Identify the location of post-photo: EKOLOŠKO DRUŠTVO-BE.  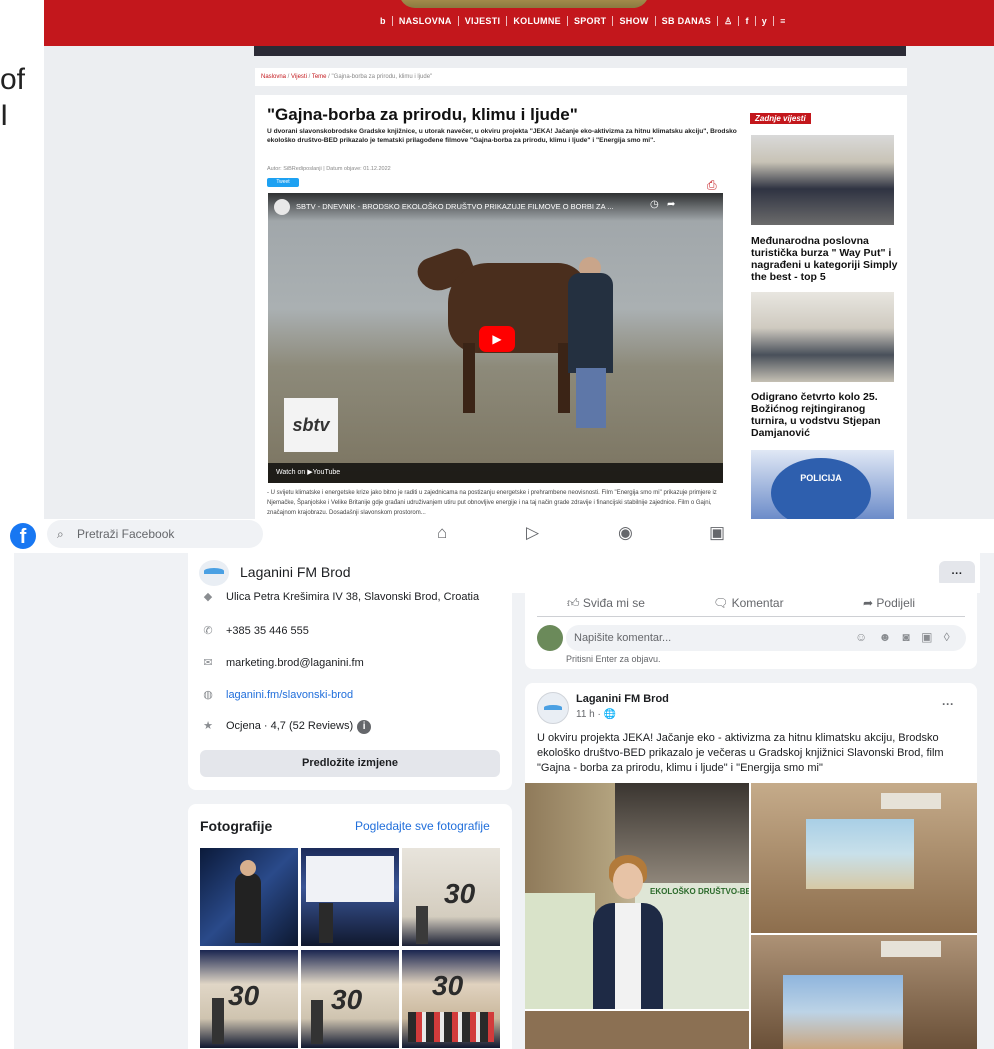
(637, 896).